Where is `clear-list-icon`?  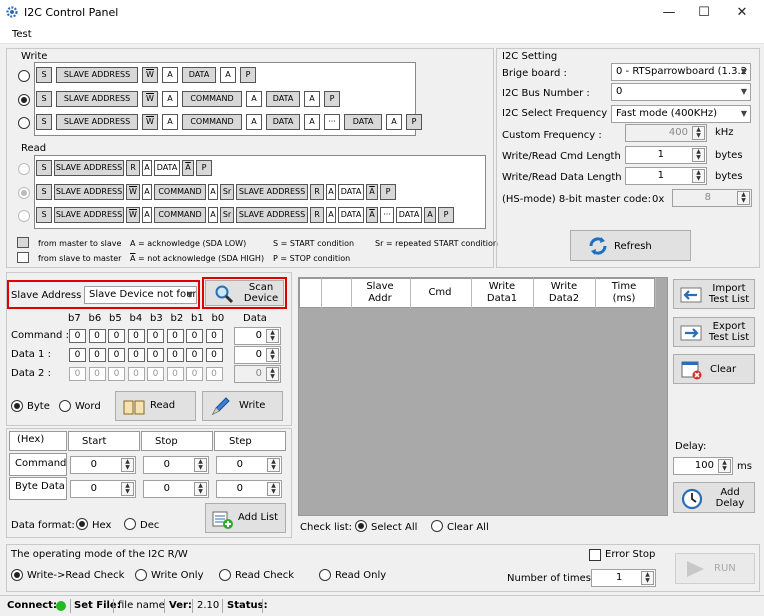 clear-list-icon is located at coordinates (691, 370).